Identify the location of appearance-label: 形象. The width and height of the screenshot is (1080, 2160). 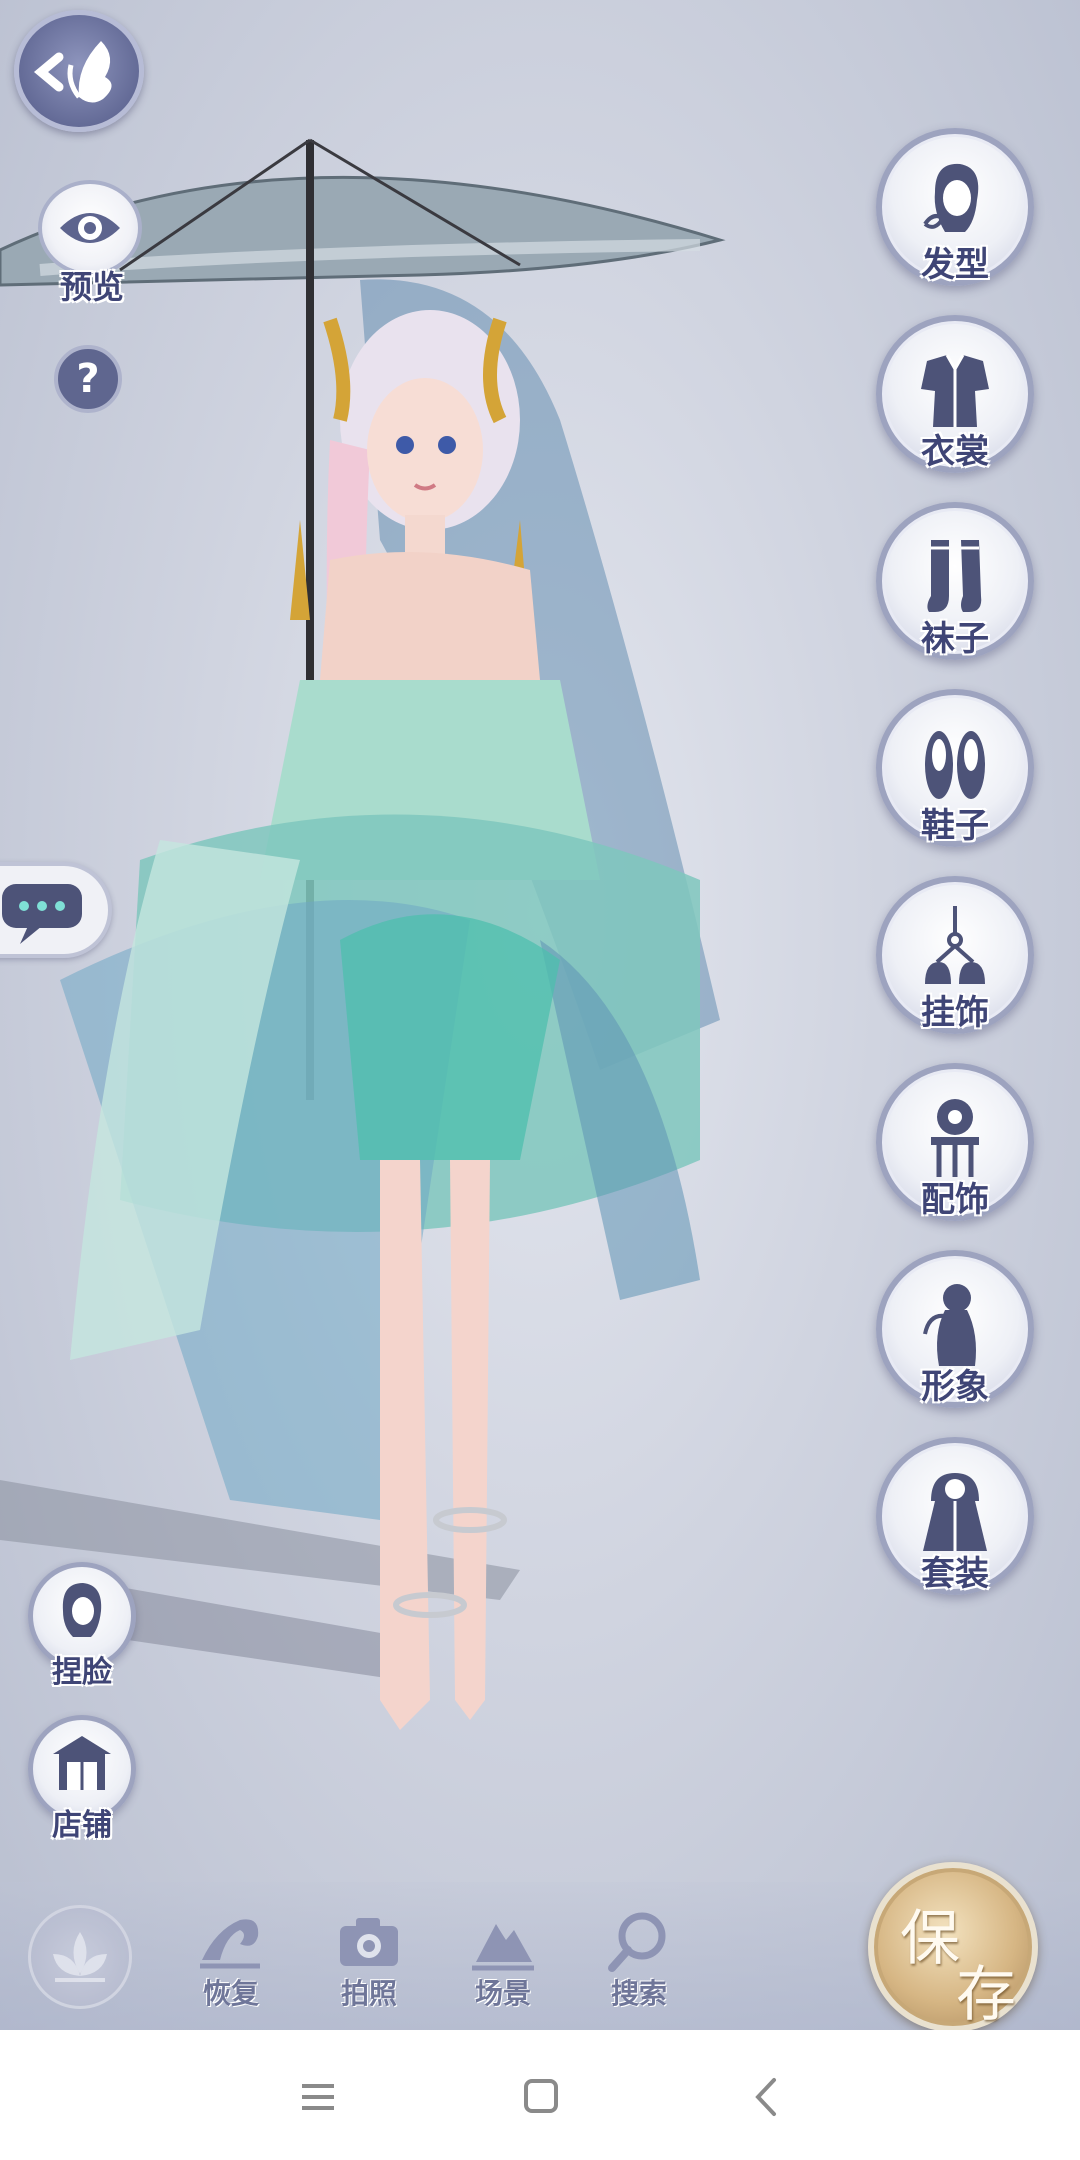
(955, 1387).